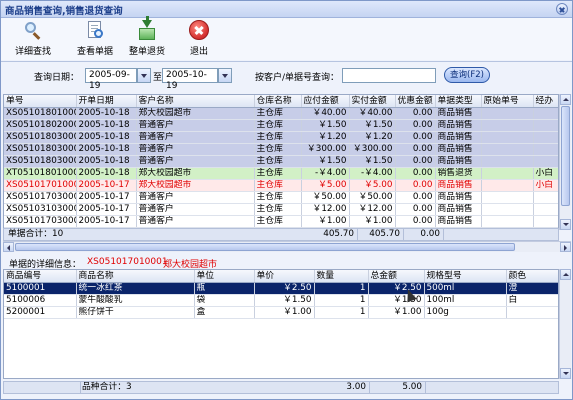 The width and height of the screenshot is (573, 400). I want to click on column-header: 商品编号, so click(40, 276).